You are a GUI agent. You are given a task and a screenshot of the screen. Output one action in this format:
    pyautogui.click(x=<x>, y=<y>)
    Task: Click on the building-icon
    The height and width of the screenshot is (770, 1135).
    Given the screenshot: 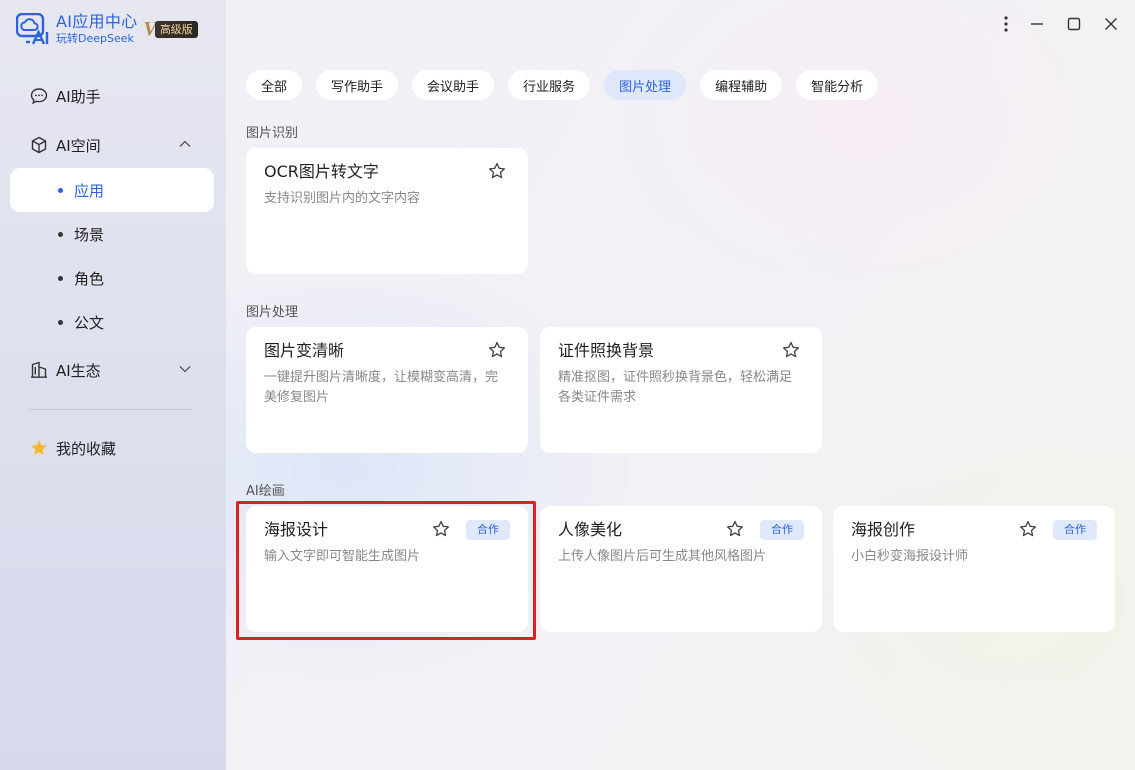 What is the action you would take?
    pyautogui.click(x=39, y=370)
    